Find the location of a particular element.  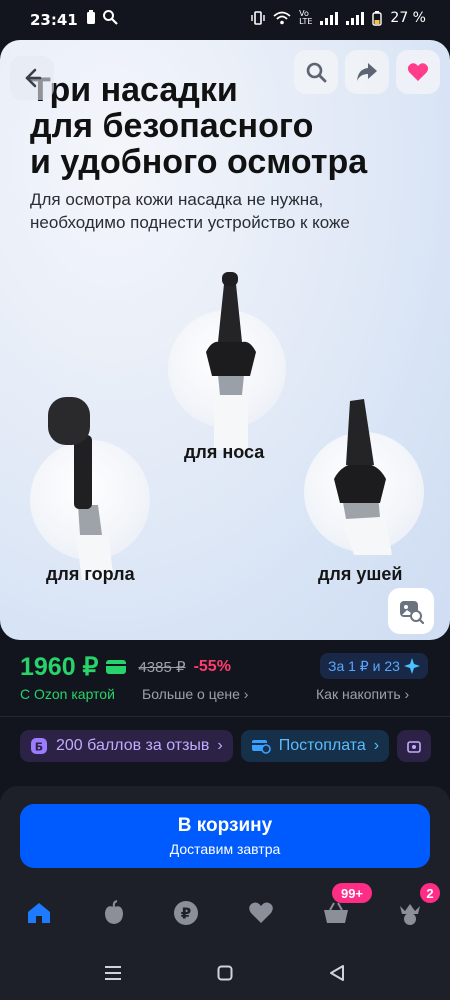

tab-profile is located at coordinates (410, 913).